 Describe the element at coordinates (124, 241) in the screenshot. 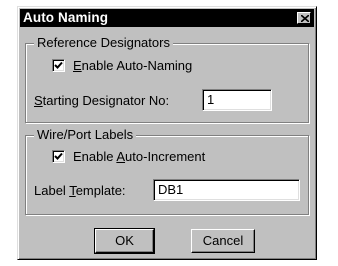

I see `ok-button: OK` at that location.